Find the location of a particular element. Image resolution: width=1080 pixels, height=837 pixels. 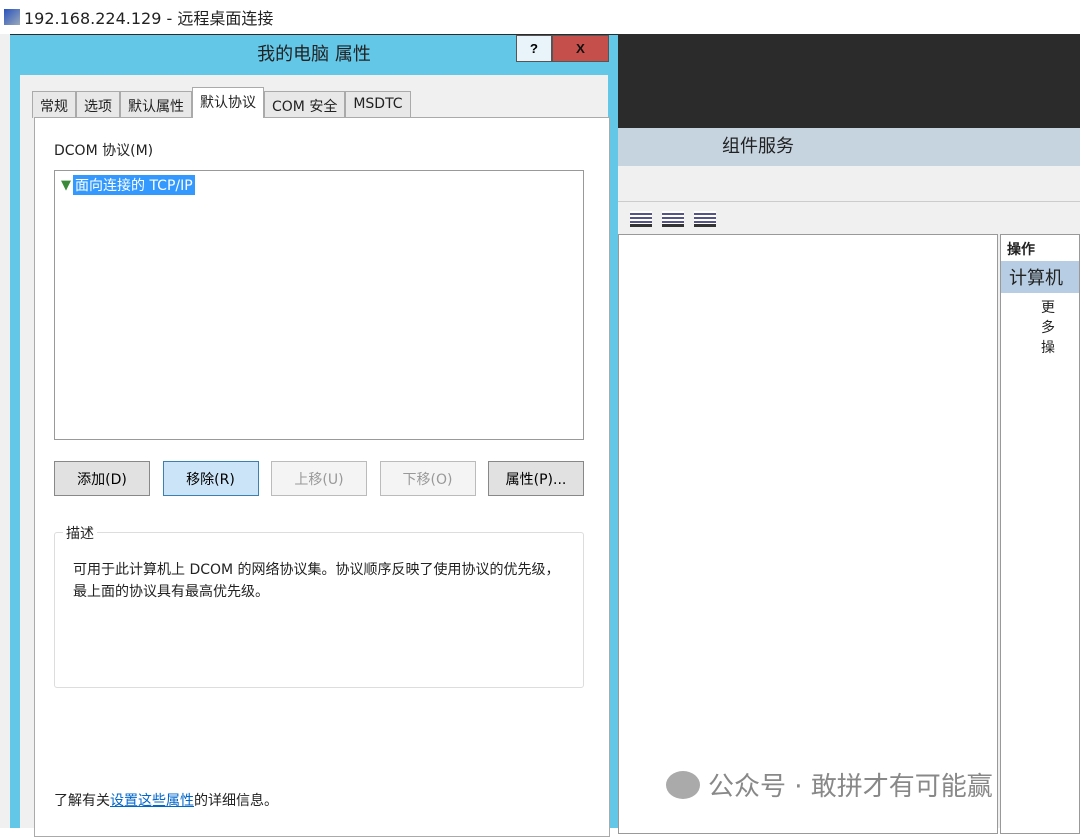

actions-header: 操作 is located at coordinates (1021, 250).